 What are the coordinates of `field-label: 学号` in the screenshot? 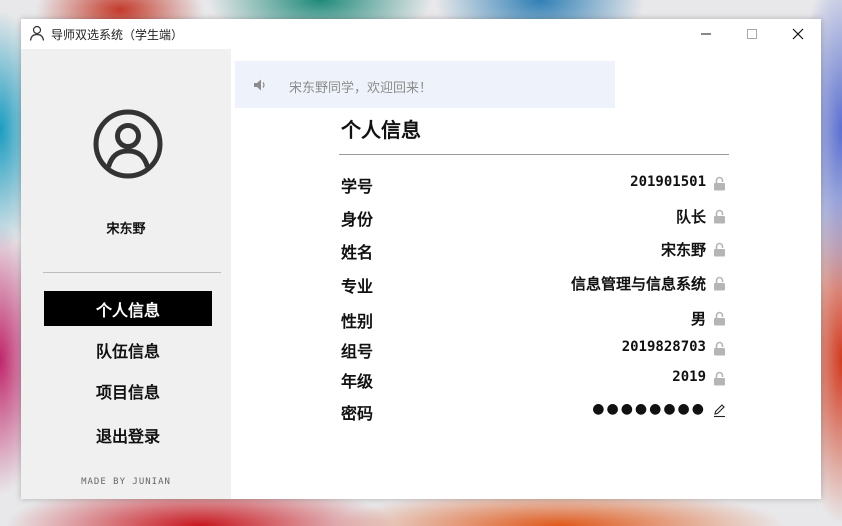 It's located at (357, 186).